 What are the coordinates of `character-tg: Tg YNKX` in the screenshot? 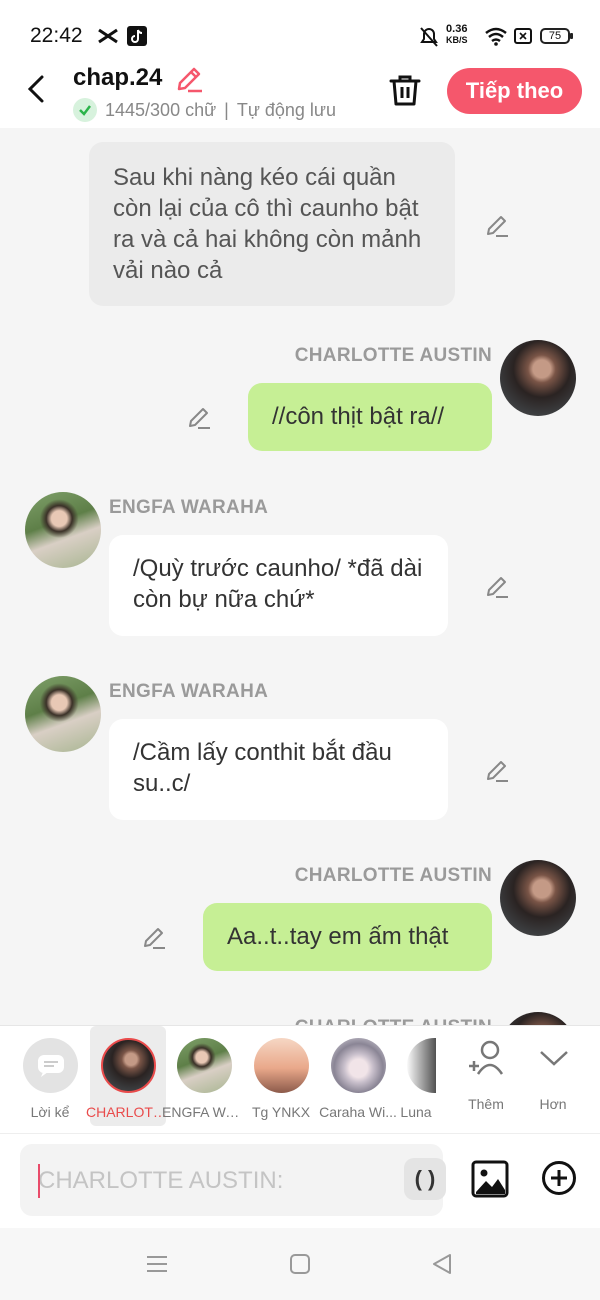 It's located at (281, 1076).